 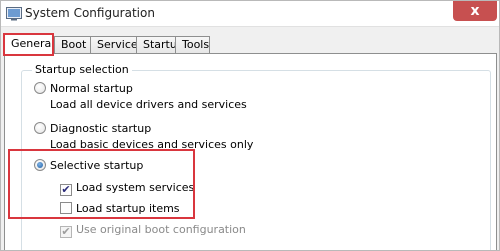 What do you see at coordinates (91, 88) in the screenshot?
I see `normal-startup-label: Normal startup` at bounding box center [91, 88].